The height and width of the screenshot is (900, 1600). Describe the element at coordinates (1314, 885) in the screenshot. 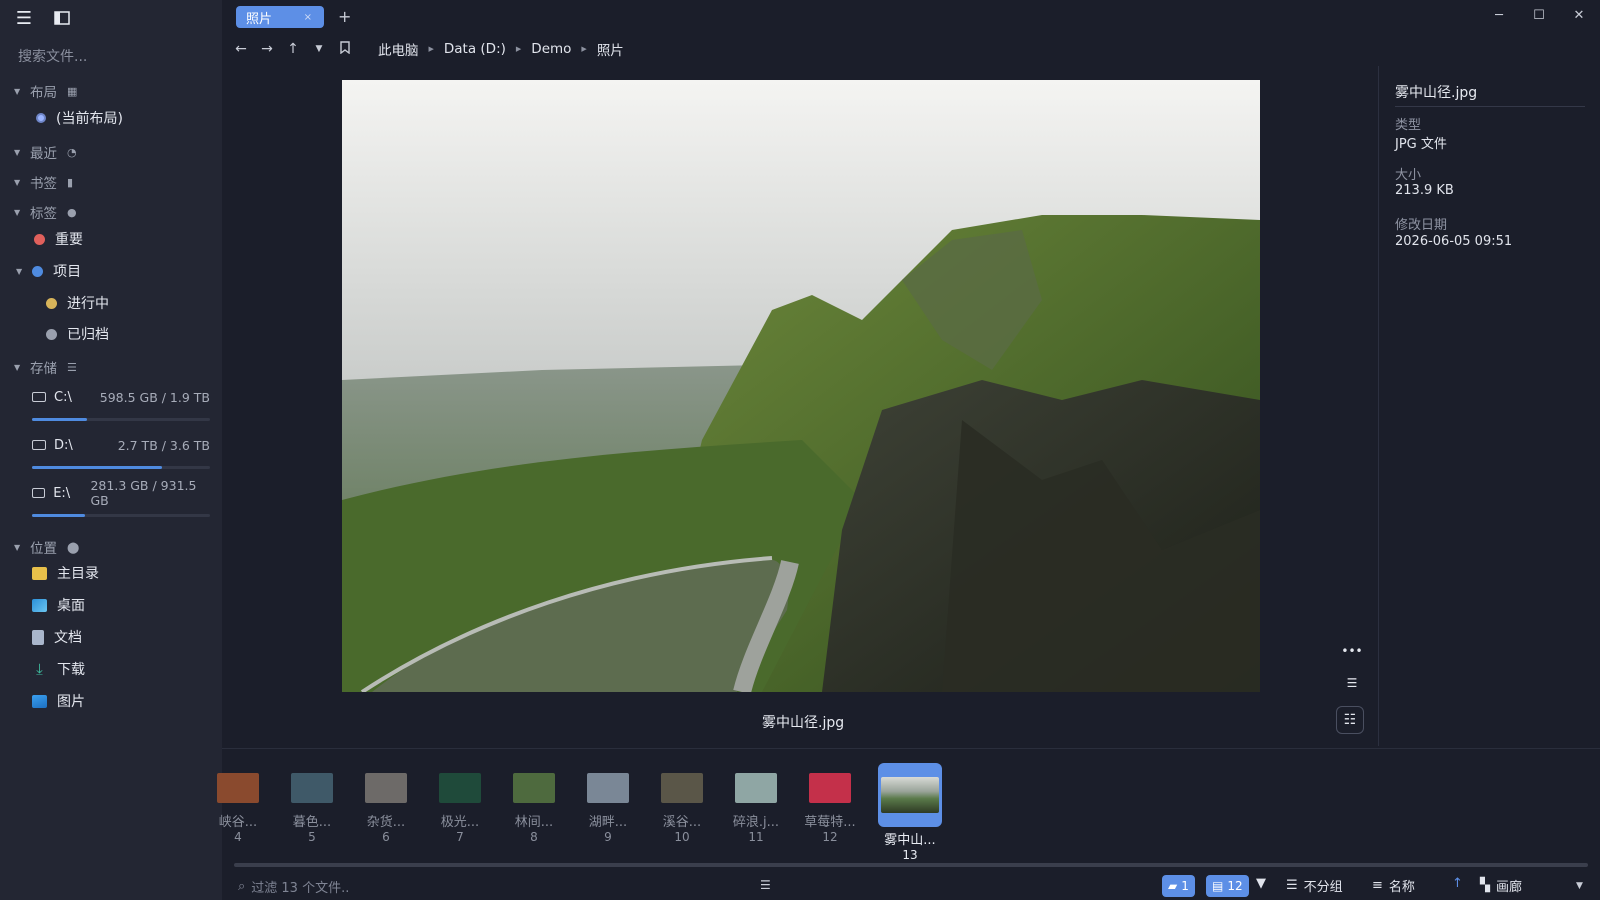

I see `group-by-button: ☰ 不分组` at that location.